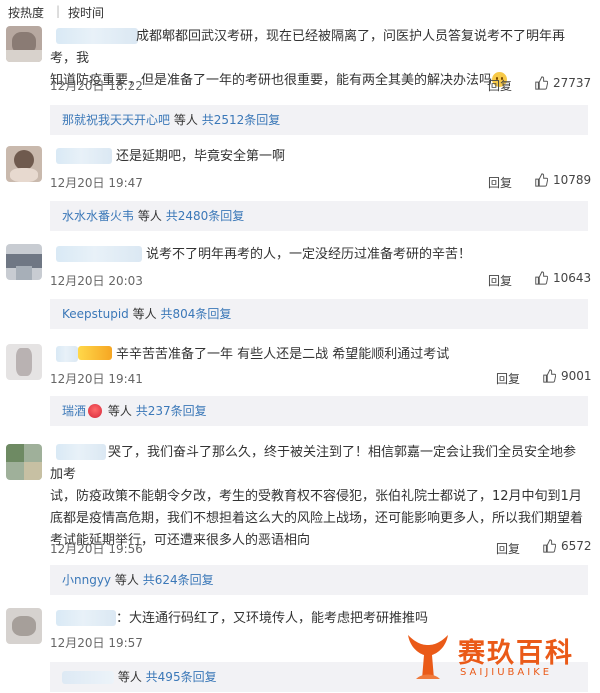 The width and height of the screenshot is (600, 693). I want to click on comment-time: 12月20日 20:03, so click(96, 281).